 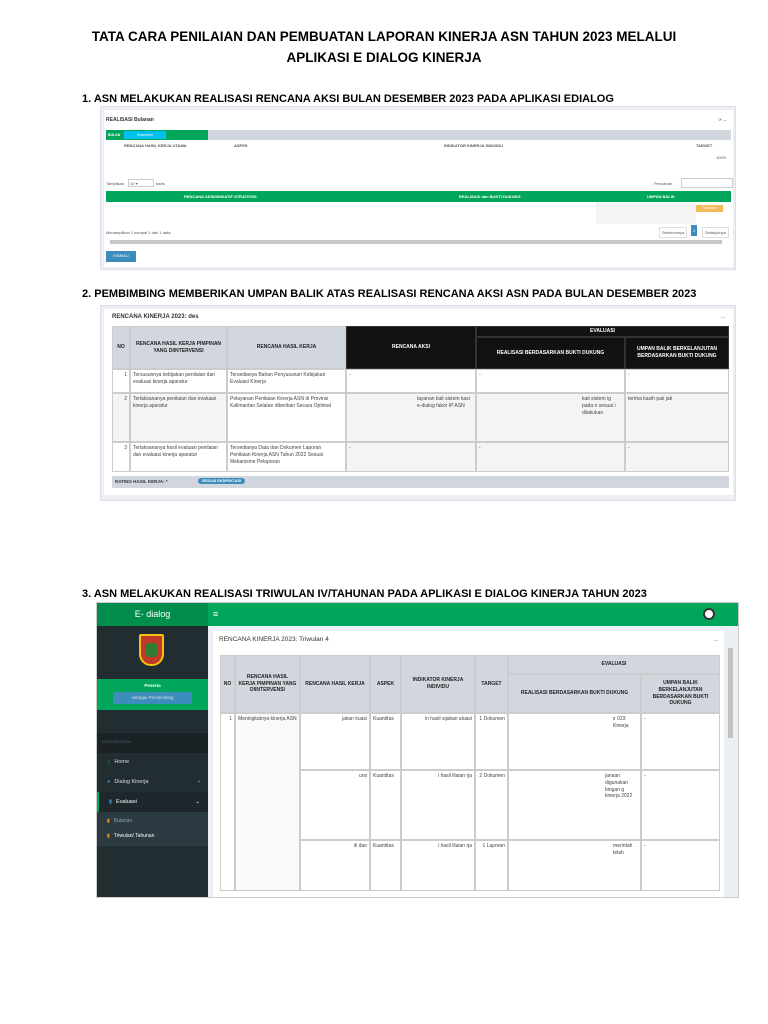 What do you see at coordinates (117, 742) in the screenshot?
I see `nav-header: NAVIGASI UTAMA` at bounding box center [117, 742].